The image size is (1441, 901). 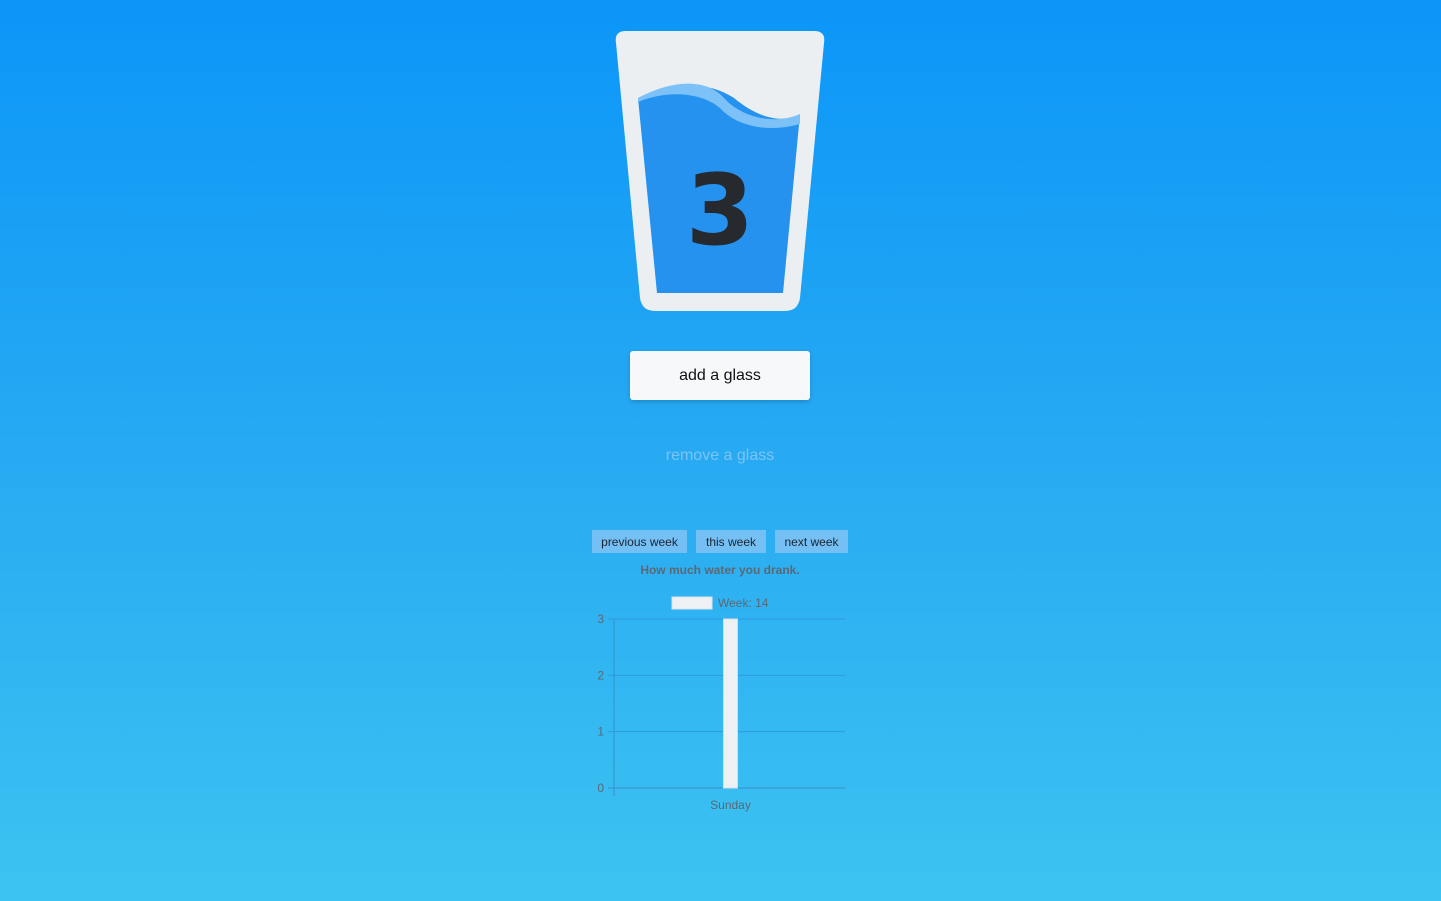 I want to click on previous-week-button: previous week, so click(x=639, y=541).